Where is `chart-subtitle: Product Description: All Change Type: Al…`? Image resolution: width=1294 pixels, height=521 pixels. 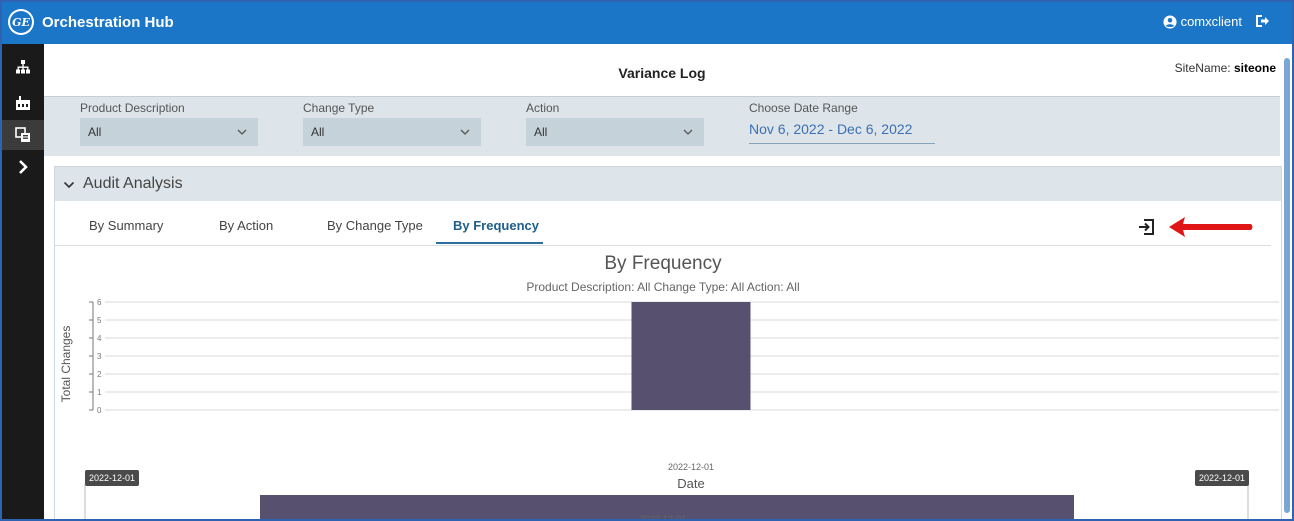
chart-subtitle: Product Description: All Change Type: Al… is located at coordinates (663, 287).